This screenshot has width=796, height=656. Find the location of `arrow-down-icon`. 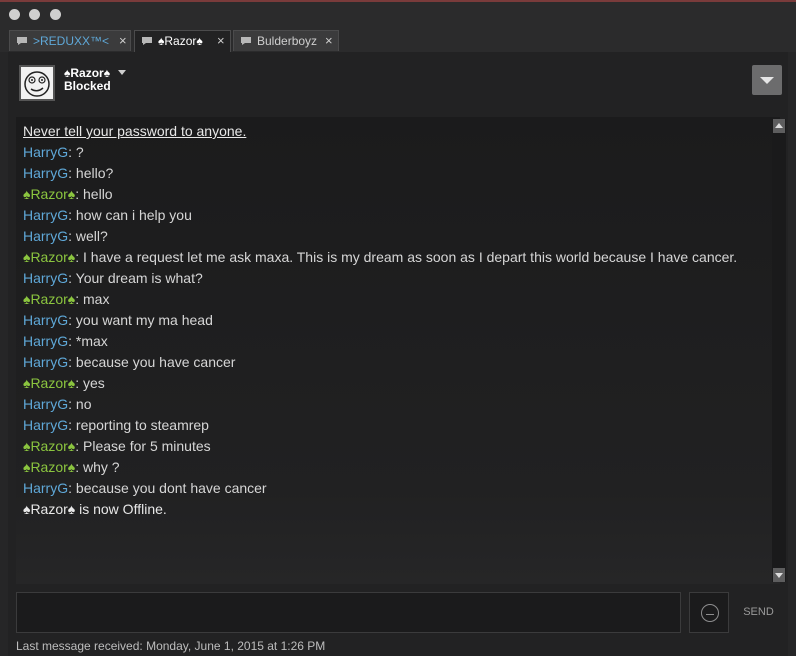

arrow-down-icon is located at coordinates (779, 575).